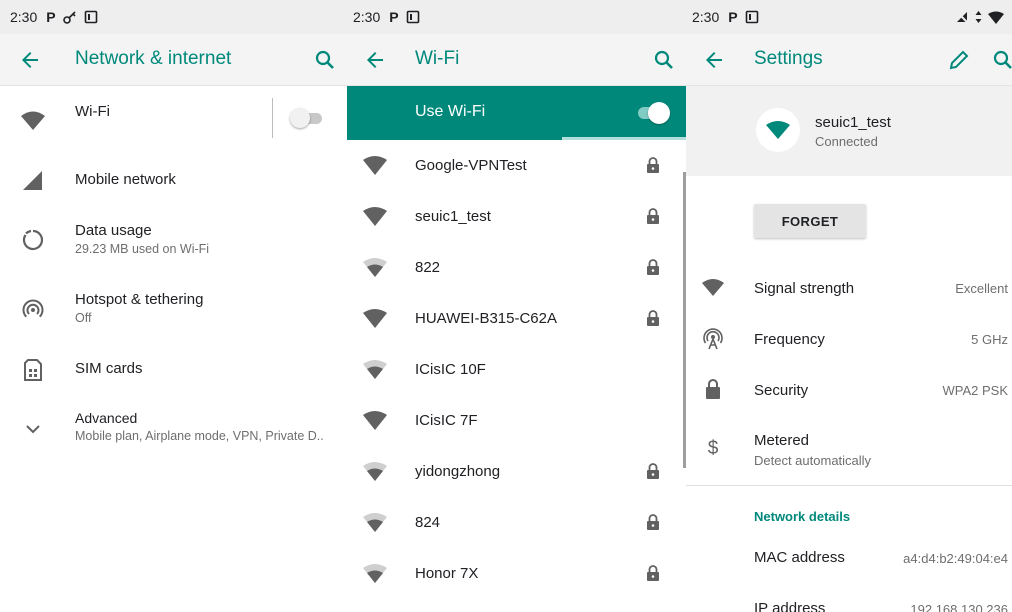 Image resolution: width=1012 pixels, height=612 pixels. I want to click on network-name: Honor 7X, so click(447, 573).